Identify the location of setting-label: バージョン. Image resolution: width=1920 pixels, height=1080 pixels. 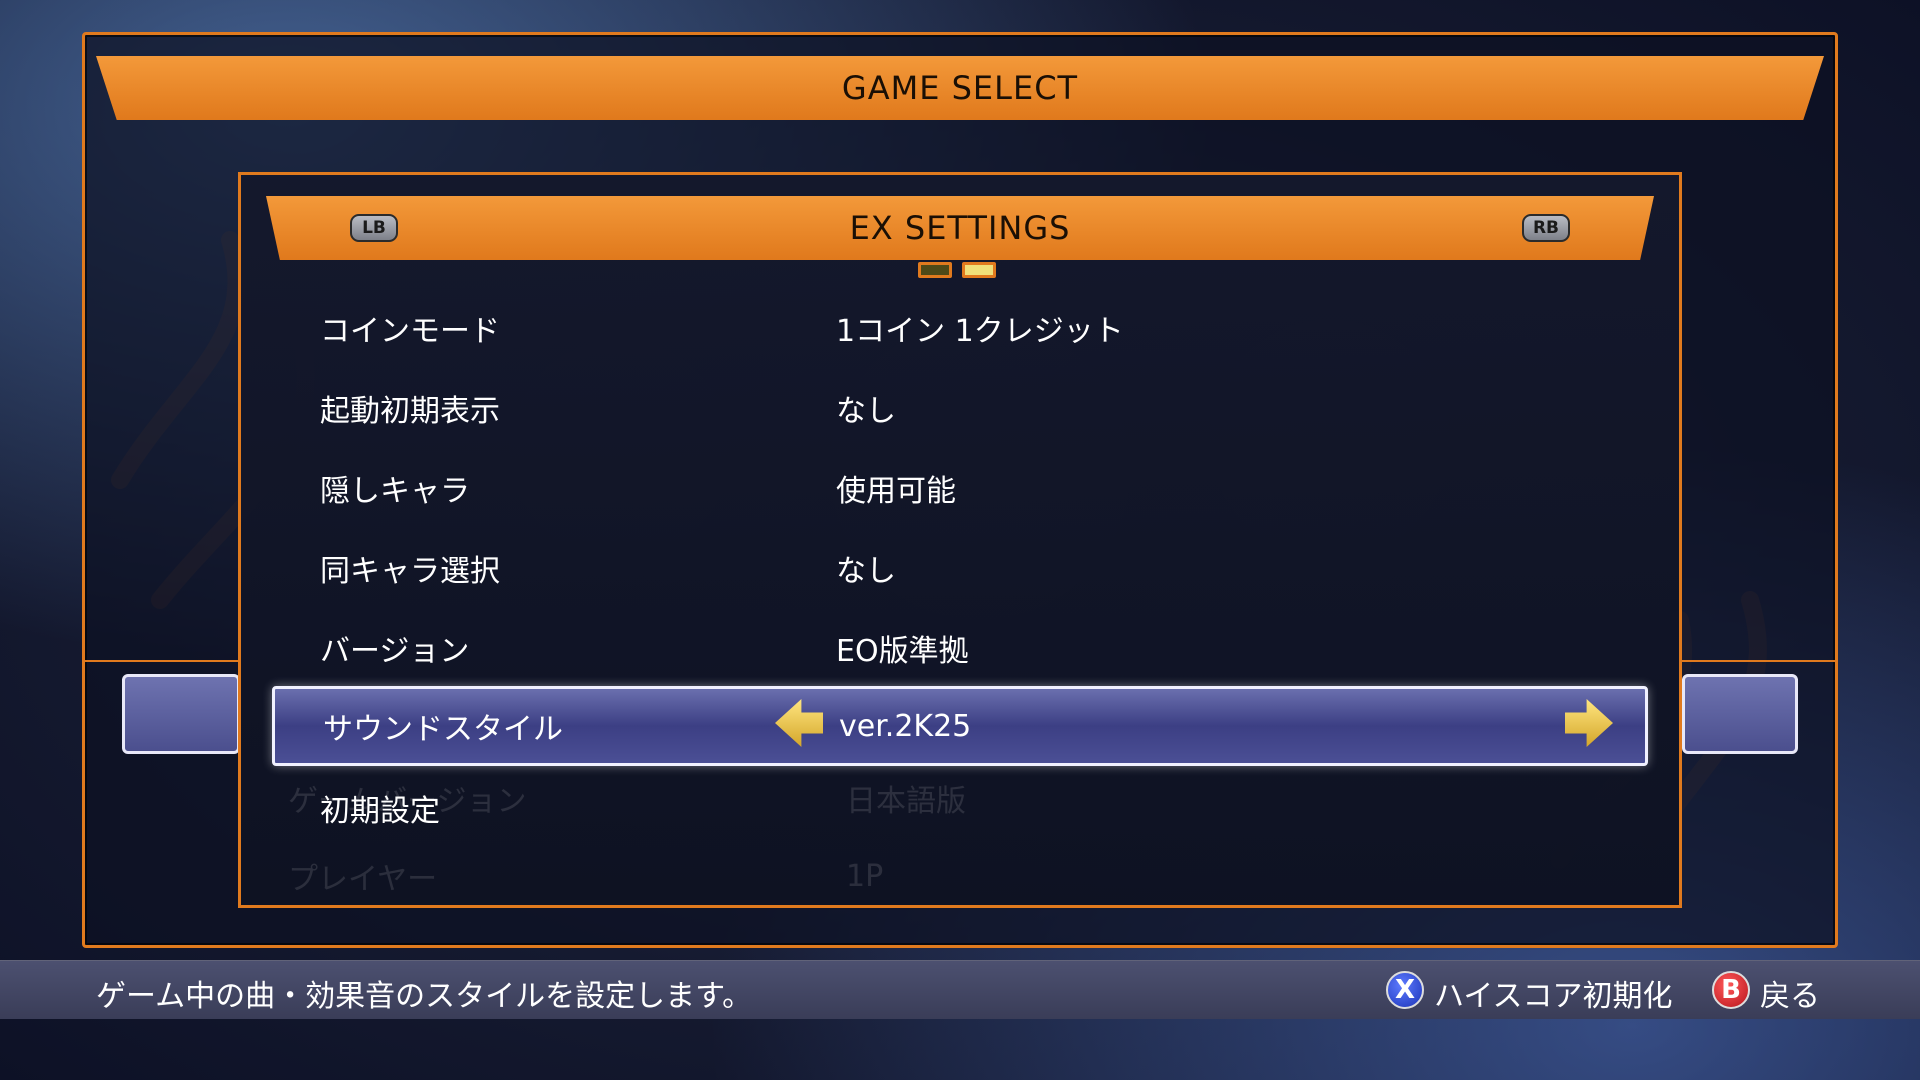
(395, 651).